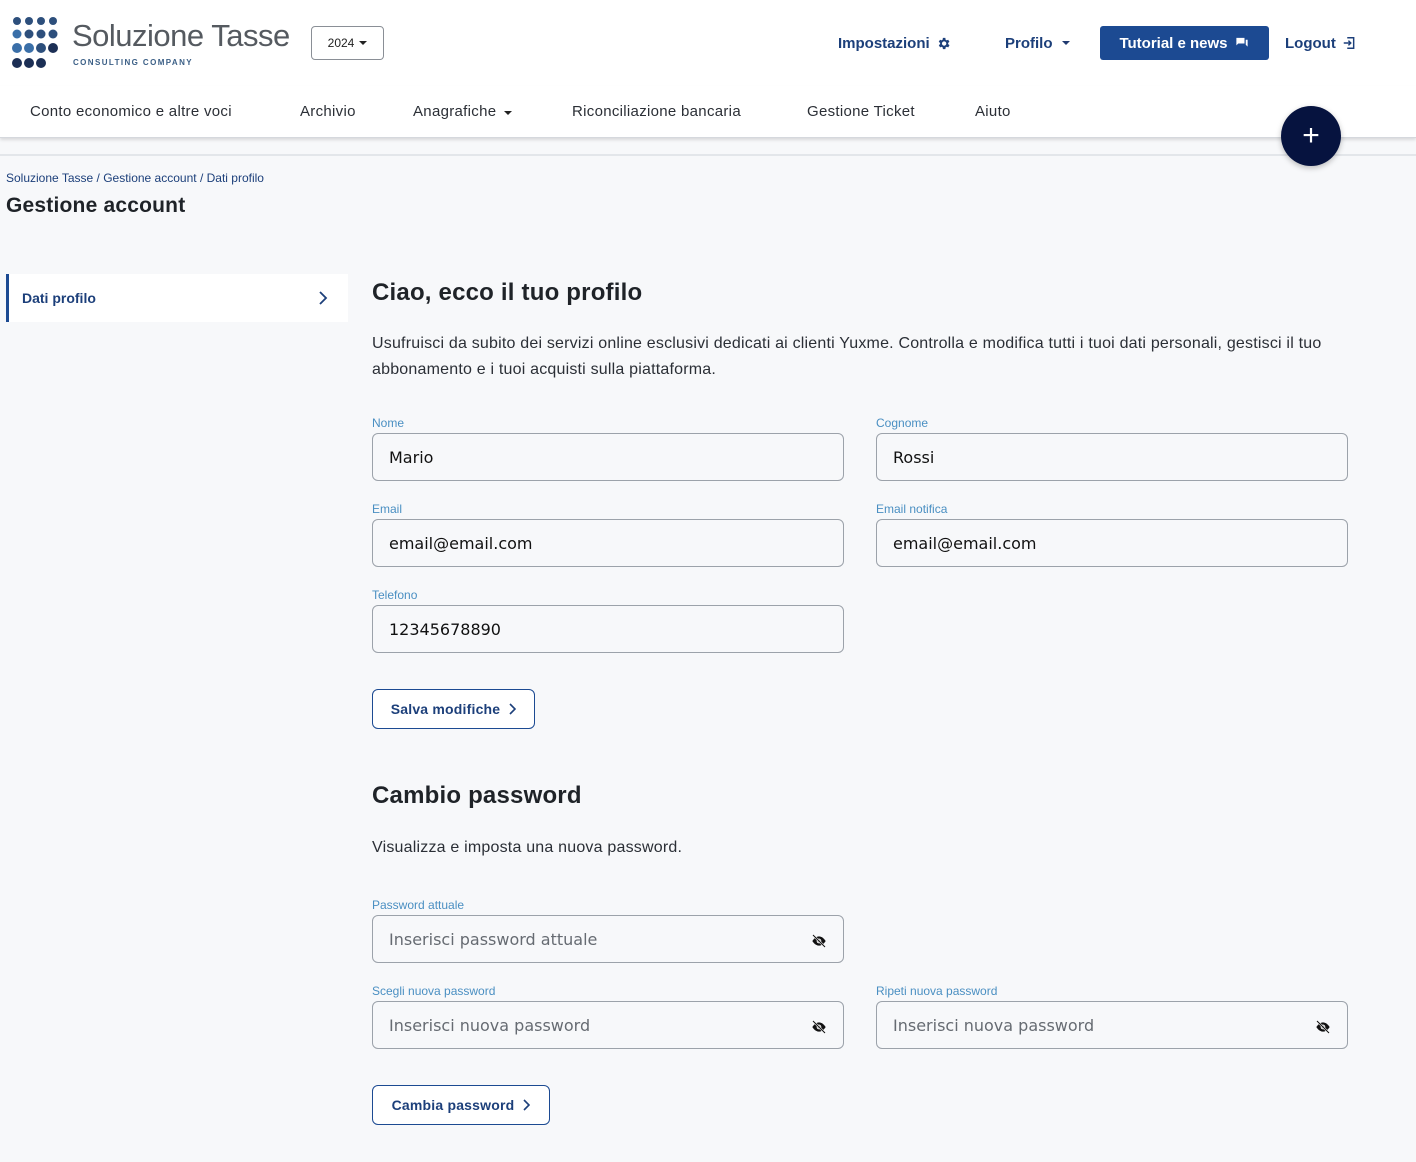 The image size is (1416, 1162). Describe the element at coordinates (1029, 43) in the screenshot. I see `profile-label: Profilo` at that location.